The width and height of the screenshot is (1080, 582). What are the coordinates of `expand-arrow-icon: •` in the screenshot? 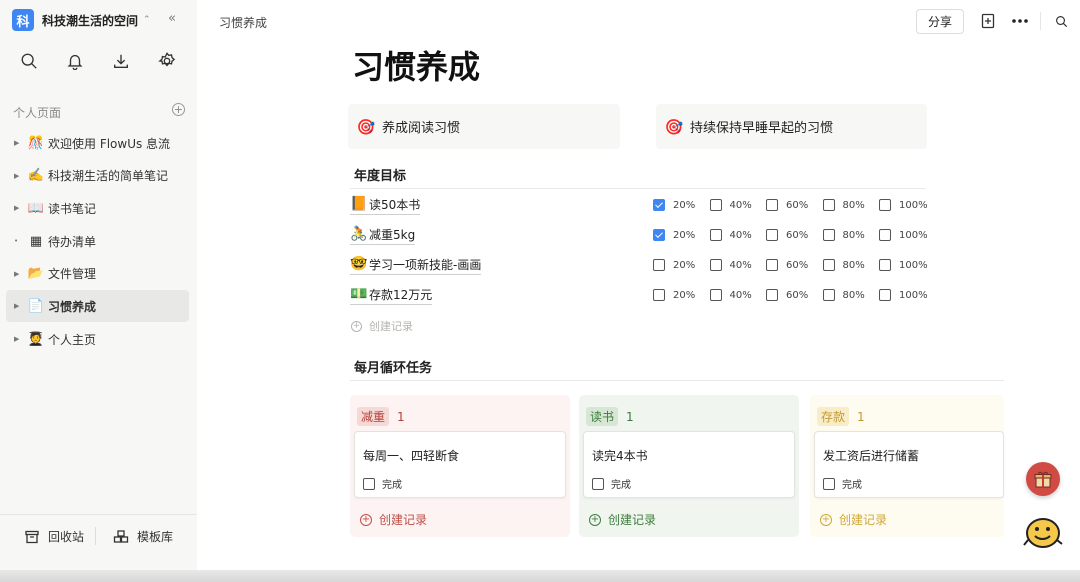 It's located at (18, 241).